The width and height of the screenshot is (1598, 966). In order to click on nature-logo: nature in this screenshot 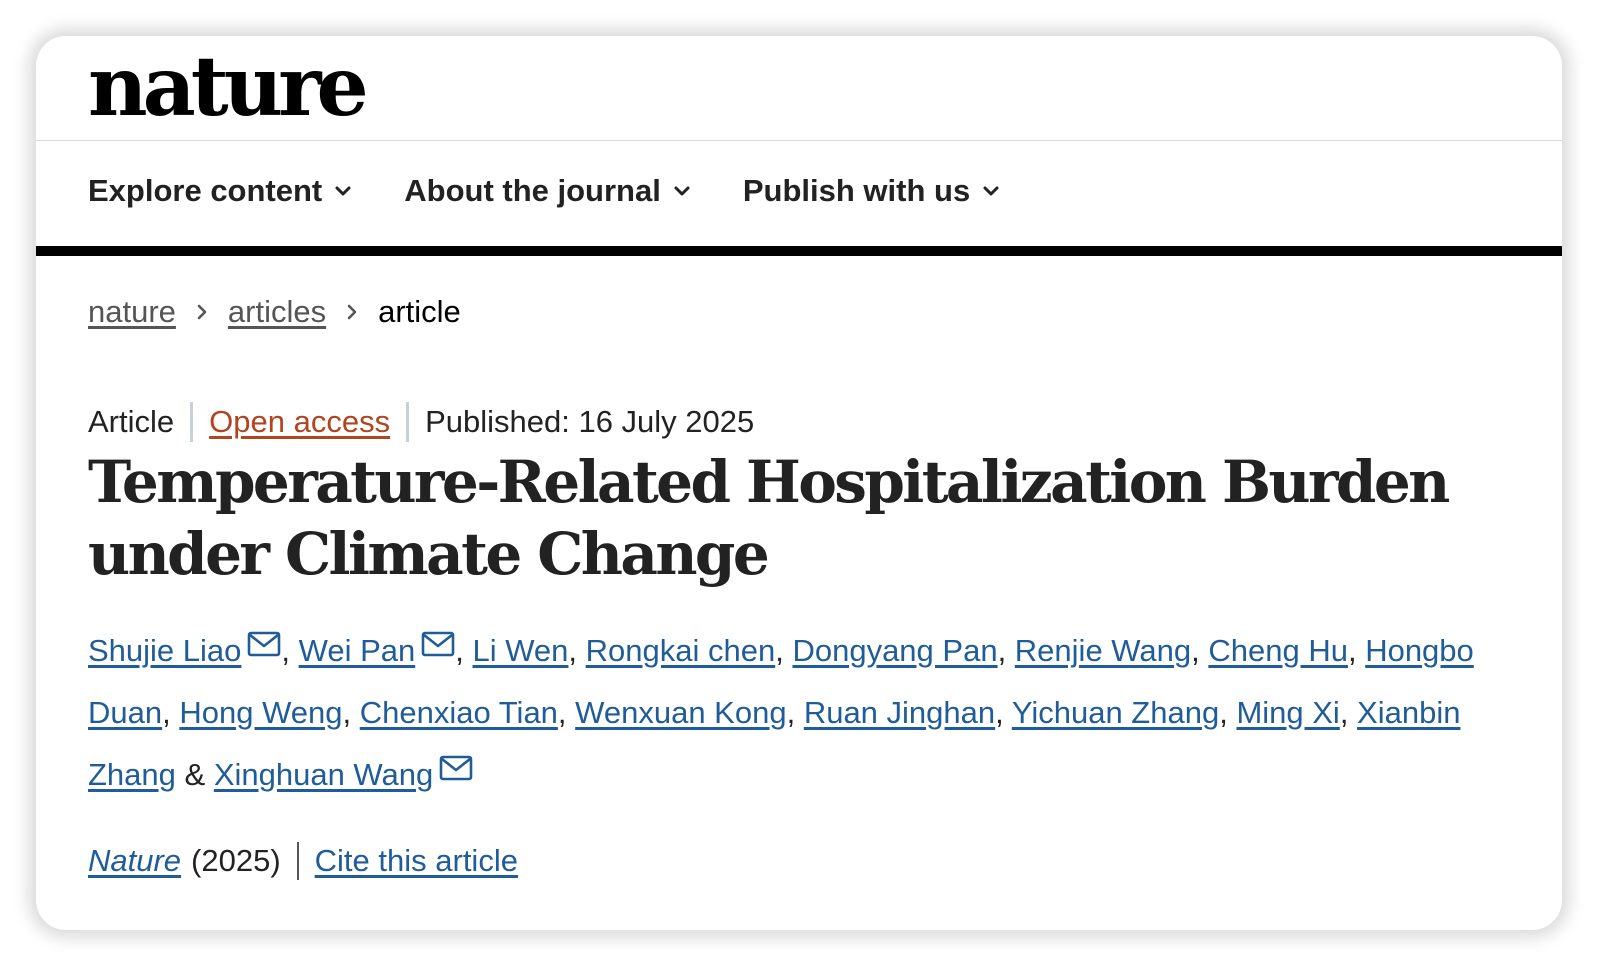, I will do `click(228, 87)`.